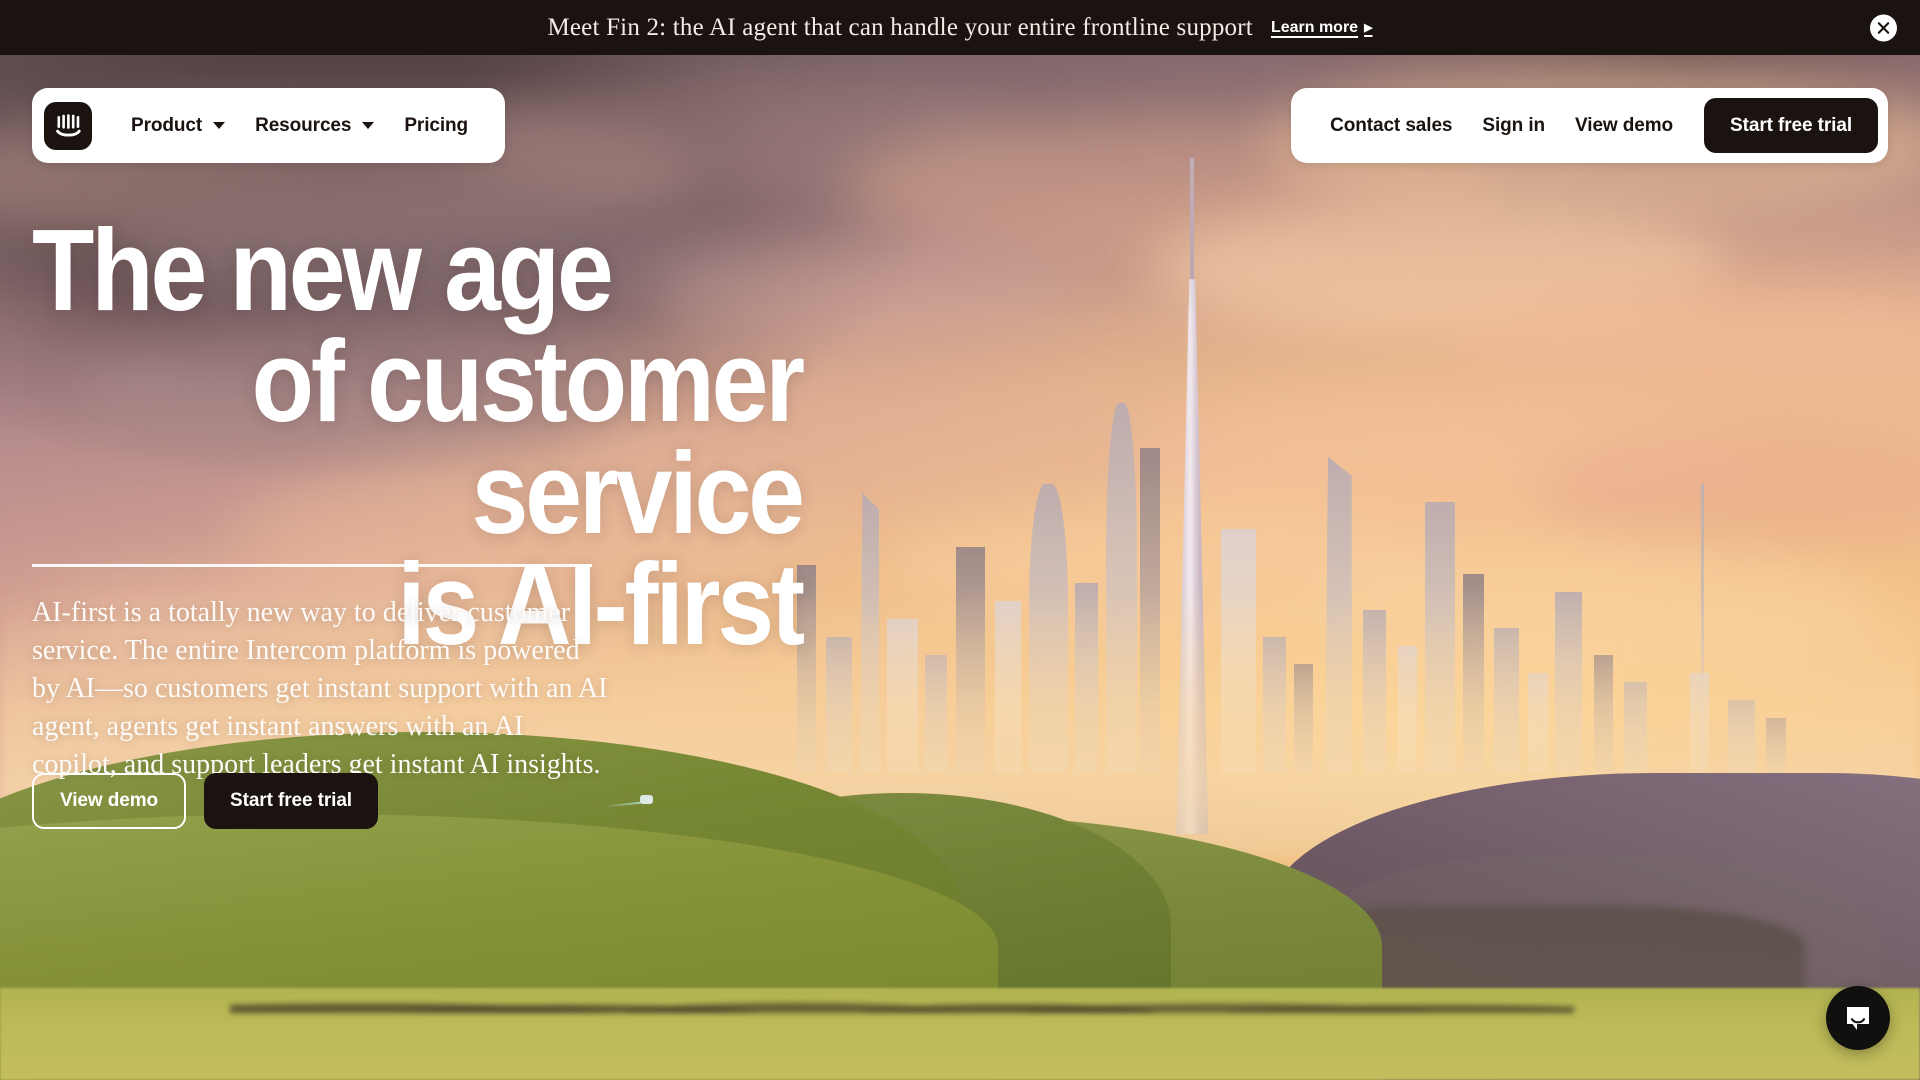  I want to click on nav-link-sign-in: Sign in, so click(1513, 126).